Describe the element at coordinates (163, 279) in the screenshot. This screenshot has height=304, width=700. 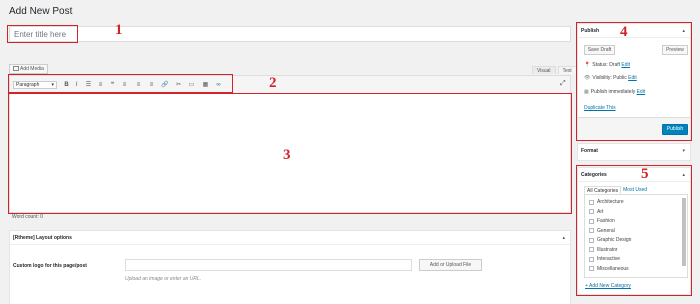
I see `custom-logo-description: Upload an image or enter an URL.` at that location.